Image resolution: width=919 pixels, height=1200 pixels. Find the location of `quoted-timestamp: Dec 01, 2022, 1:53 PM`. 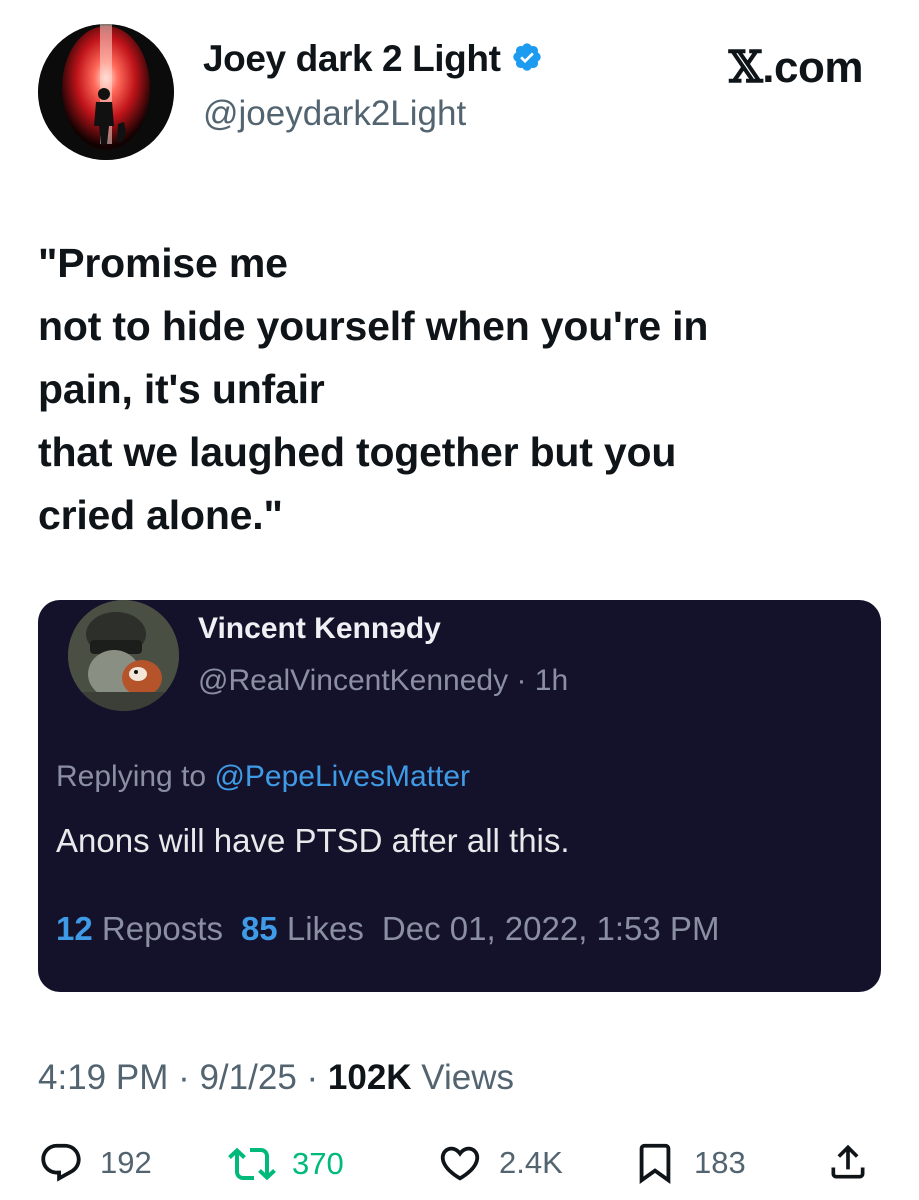

quoted-timestamp: Dec 01, 2022, 1:53 PM is located at coordinates (550, 928).